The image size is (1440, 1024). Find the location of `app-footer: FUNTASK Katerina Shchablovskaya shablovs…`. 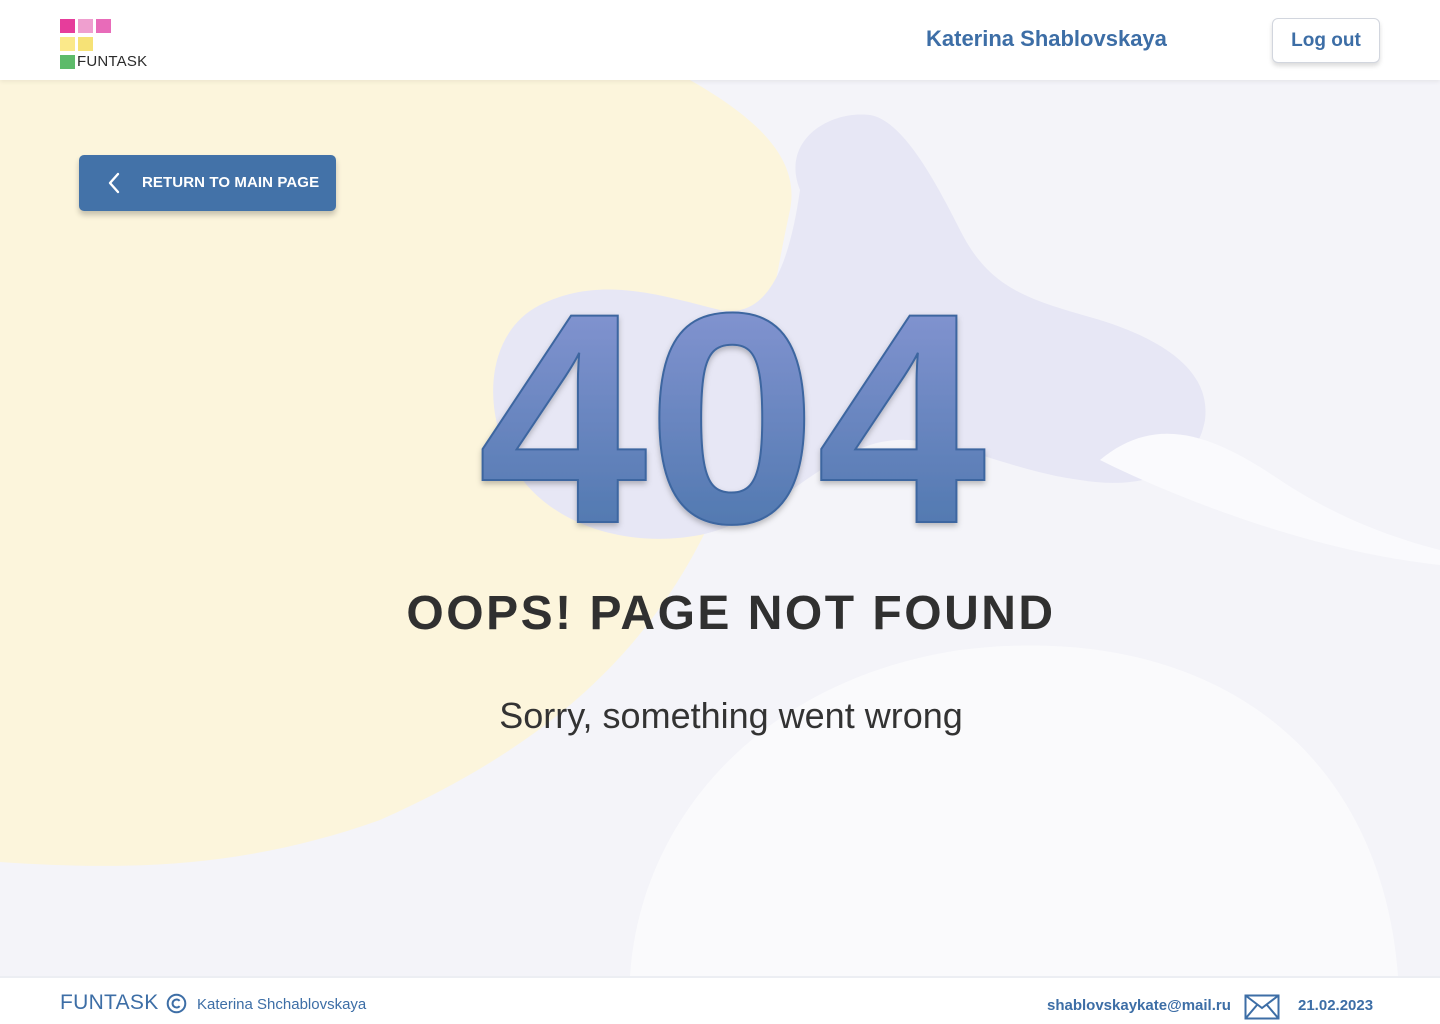

app-footer: FUNTASK Katerina Shchablovskaya shablovs… is located at coordinates (720, 1000).